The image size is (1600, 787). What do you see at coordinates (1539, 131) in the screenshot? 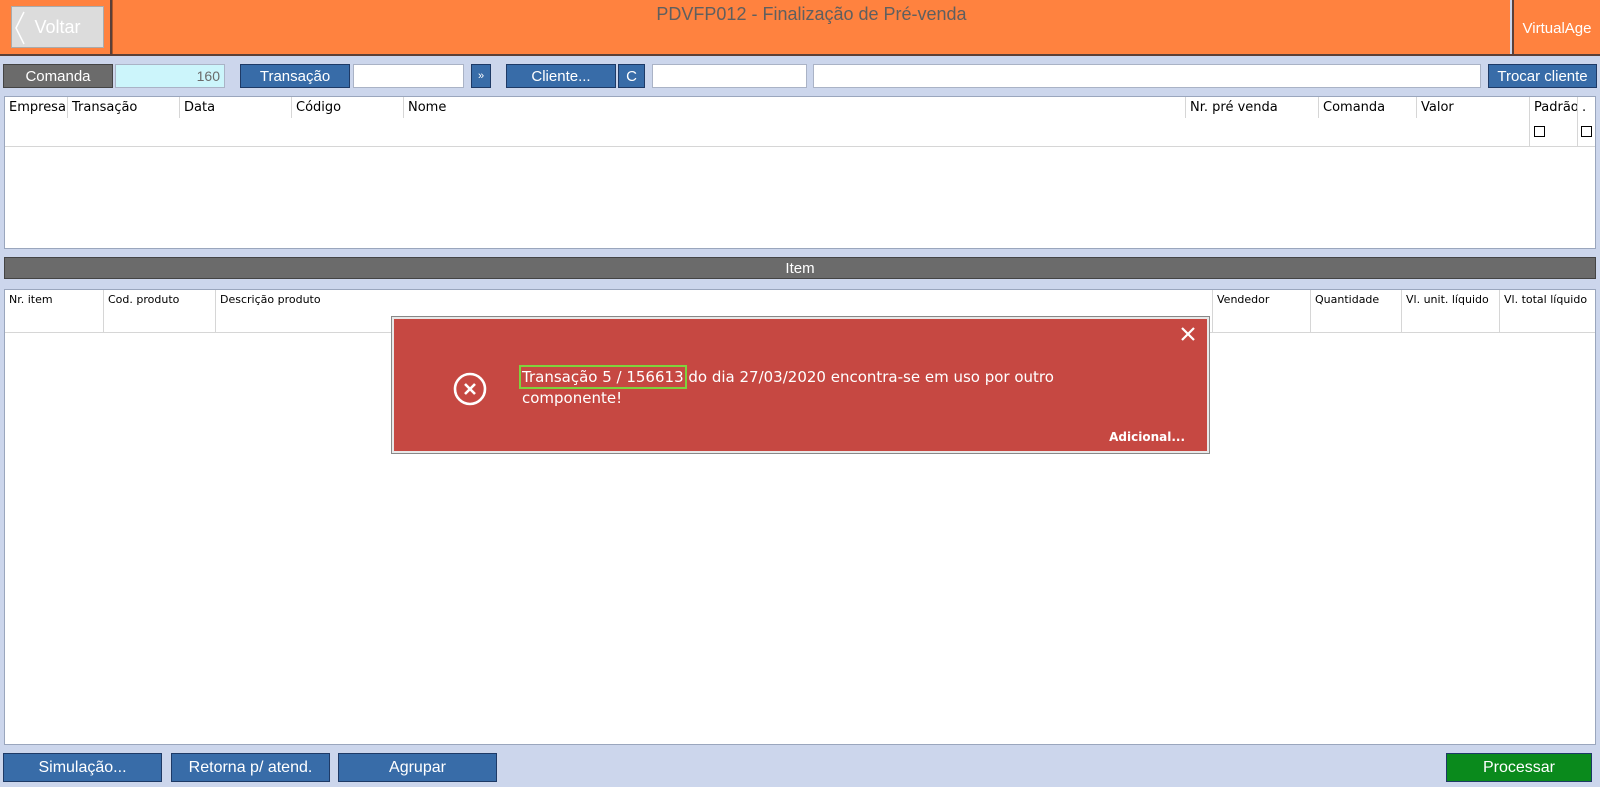
I see `padrao-select-all-checkbox` at bounding box center [1539, 131].